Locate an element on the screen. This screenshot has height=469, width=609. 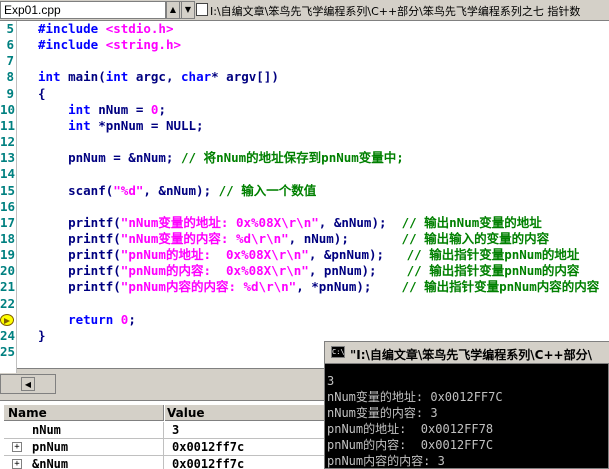
column-divider is located at coordinates (164, 413).